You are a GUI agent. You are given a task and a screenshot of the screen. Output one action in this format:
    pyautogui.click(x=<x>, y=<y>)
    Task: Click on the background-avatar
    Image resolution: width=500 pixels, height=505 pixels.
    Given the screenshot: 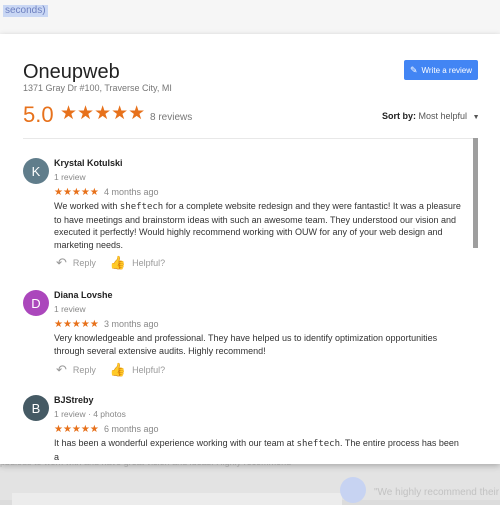 What is the action you would take?
    pyautogui.click(x=353, y=490)
    